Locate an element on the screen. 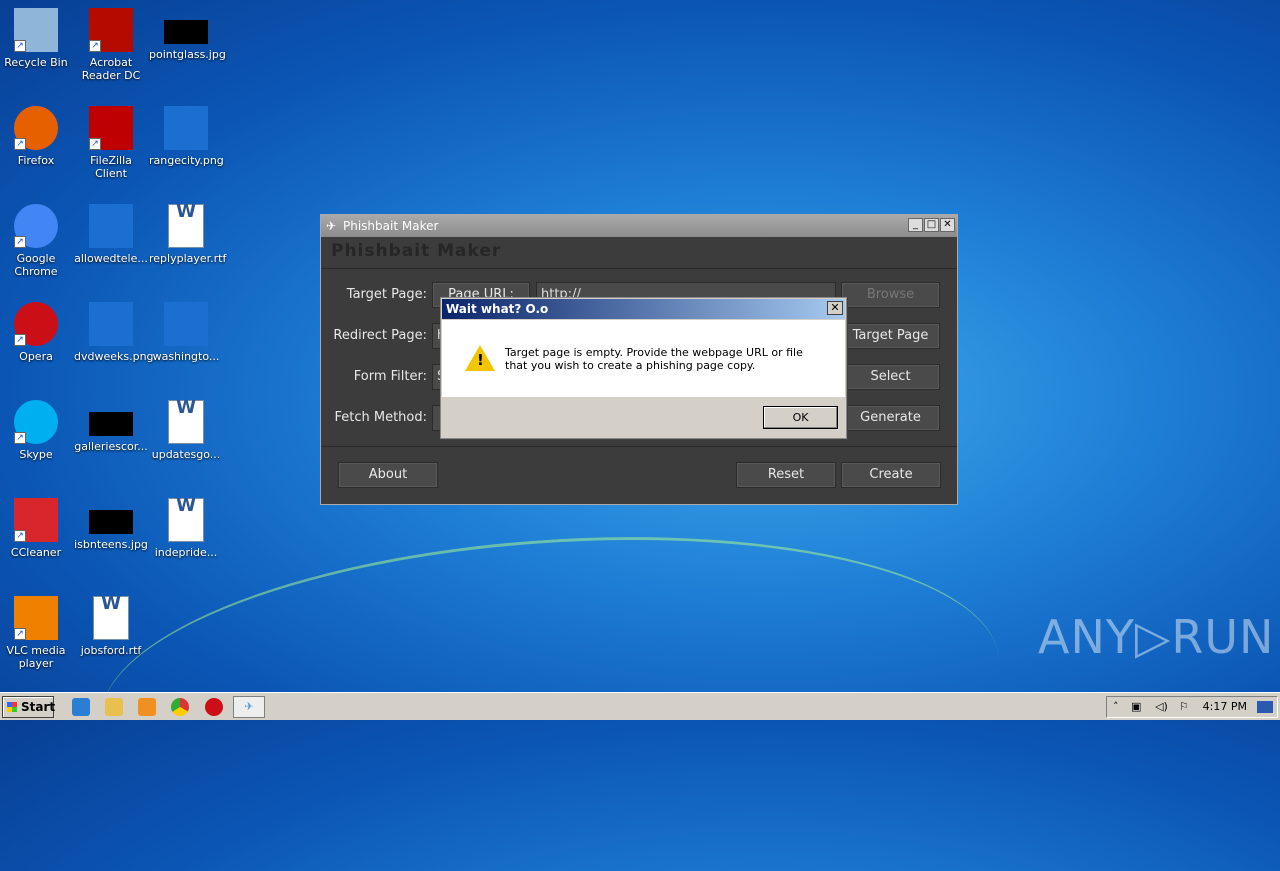 The height and width of the screenshot is (871, 1280). ok-button: OK is located at coordinates (800, 417).